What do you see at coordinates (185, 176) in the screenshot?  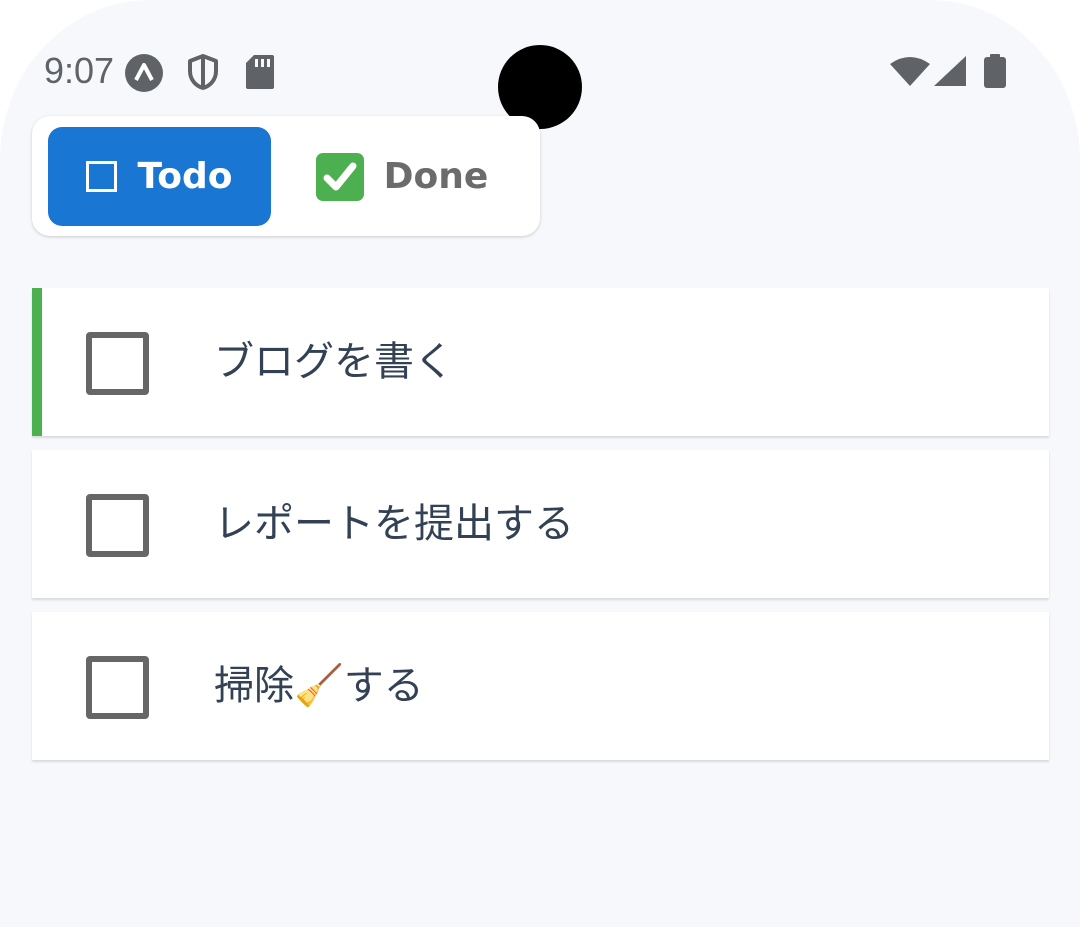 I see `tab-todo-label: Todo` at bounding box center [185, 176].